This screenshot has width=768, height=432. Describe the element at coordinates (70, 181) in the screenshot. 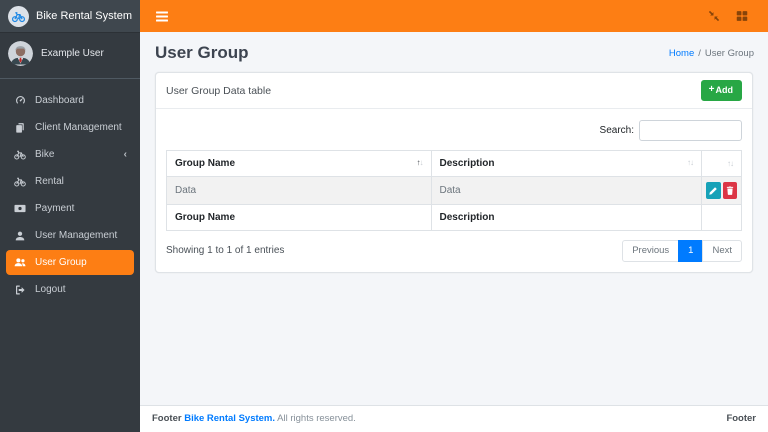

I see `sidebar-item-rental: Rental` at that location.